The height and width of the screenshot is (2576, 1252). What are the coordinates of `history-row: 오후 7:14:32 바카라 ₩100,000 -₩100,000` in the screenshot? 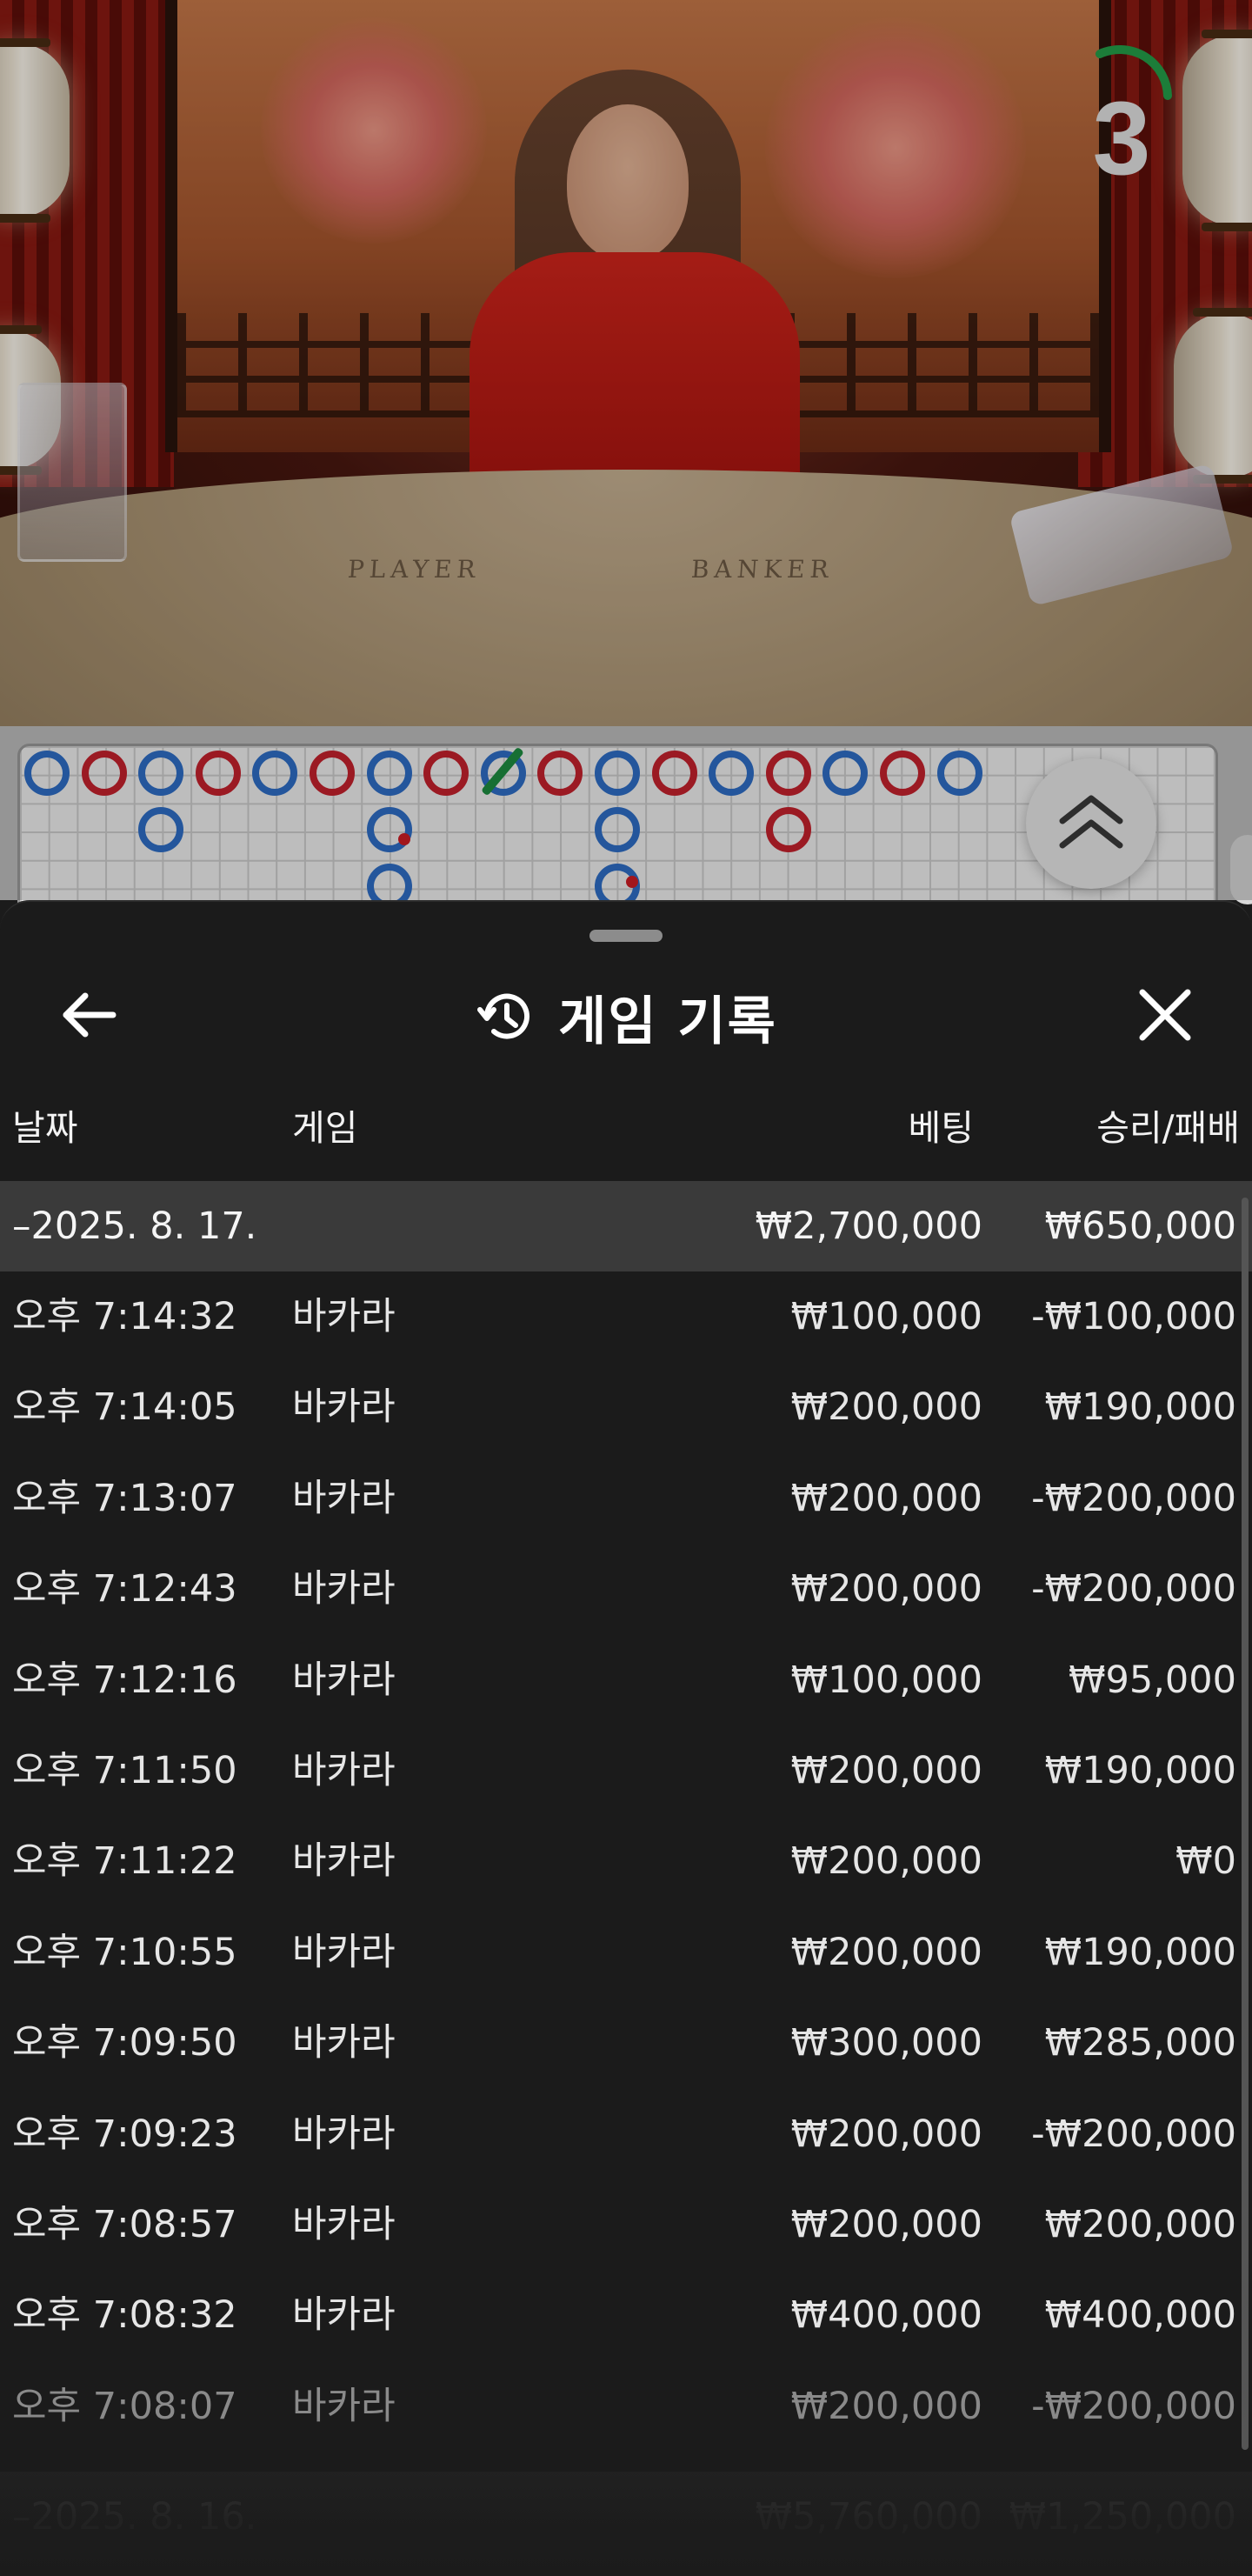 It's located at (626, 1316).